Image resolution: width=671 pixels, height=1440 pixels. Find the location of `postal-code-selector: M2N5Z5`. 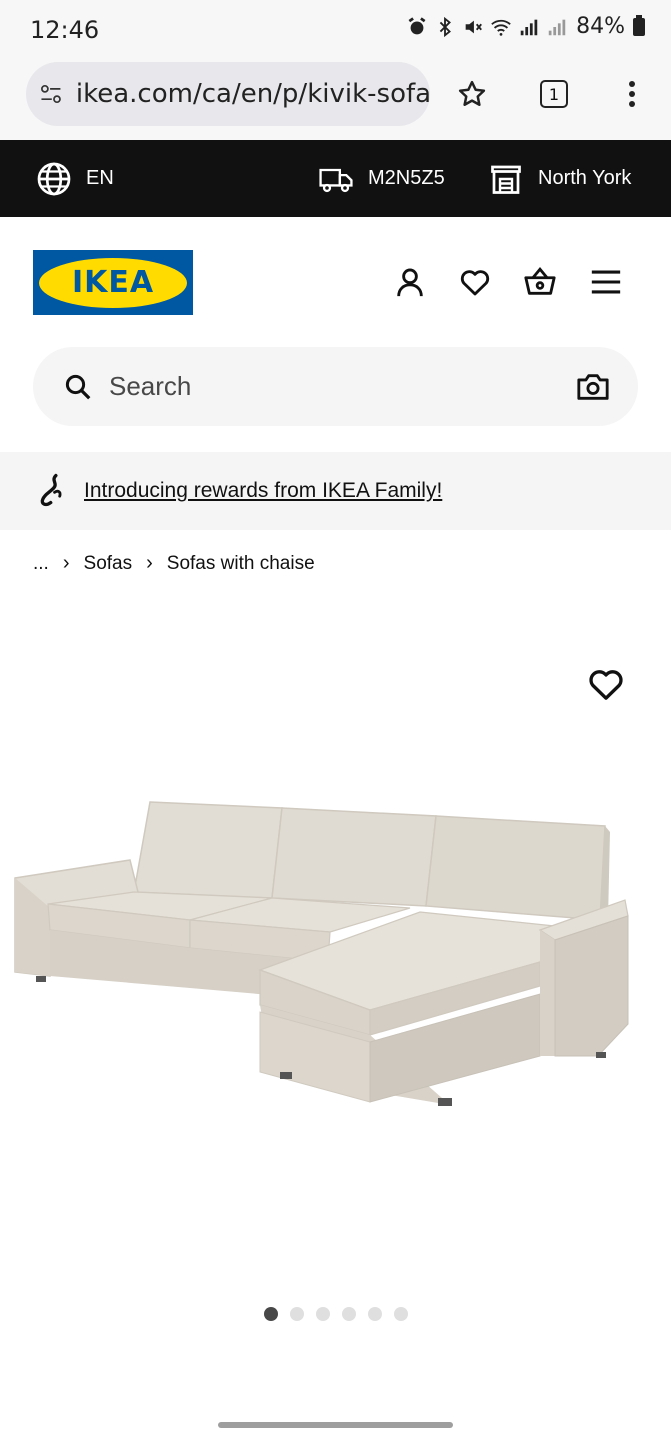

postal-code-selector: M2N5Z5 is located at coordinates (381, 178).